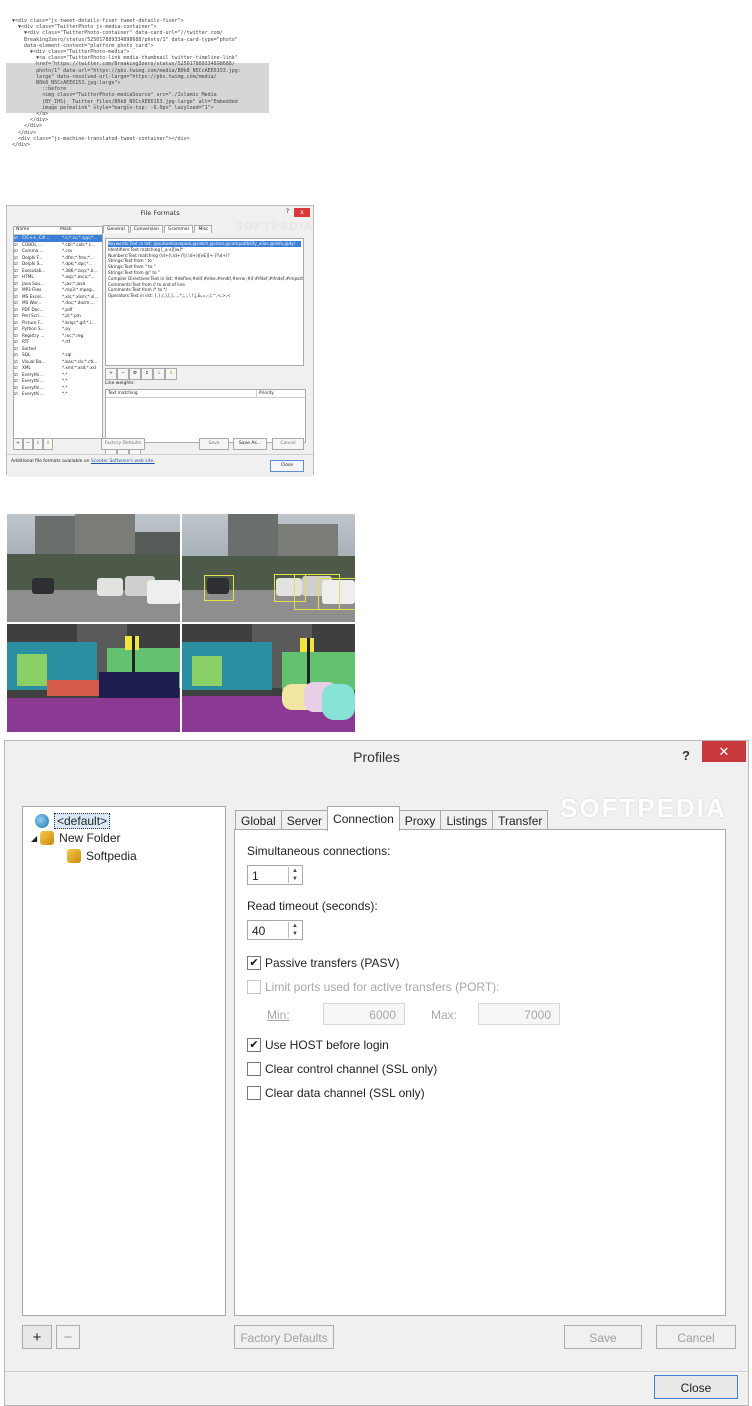  Describe the element at coordinates (58, 394) in the screenshot. I see `format-row: ☑ Everythi... *.*` at that location.